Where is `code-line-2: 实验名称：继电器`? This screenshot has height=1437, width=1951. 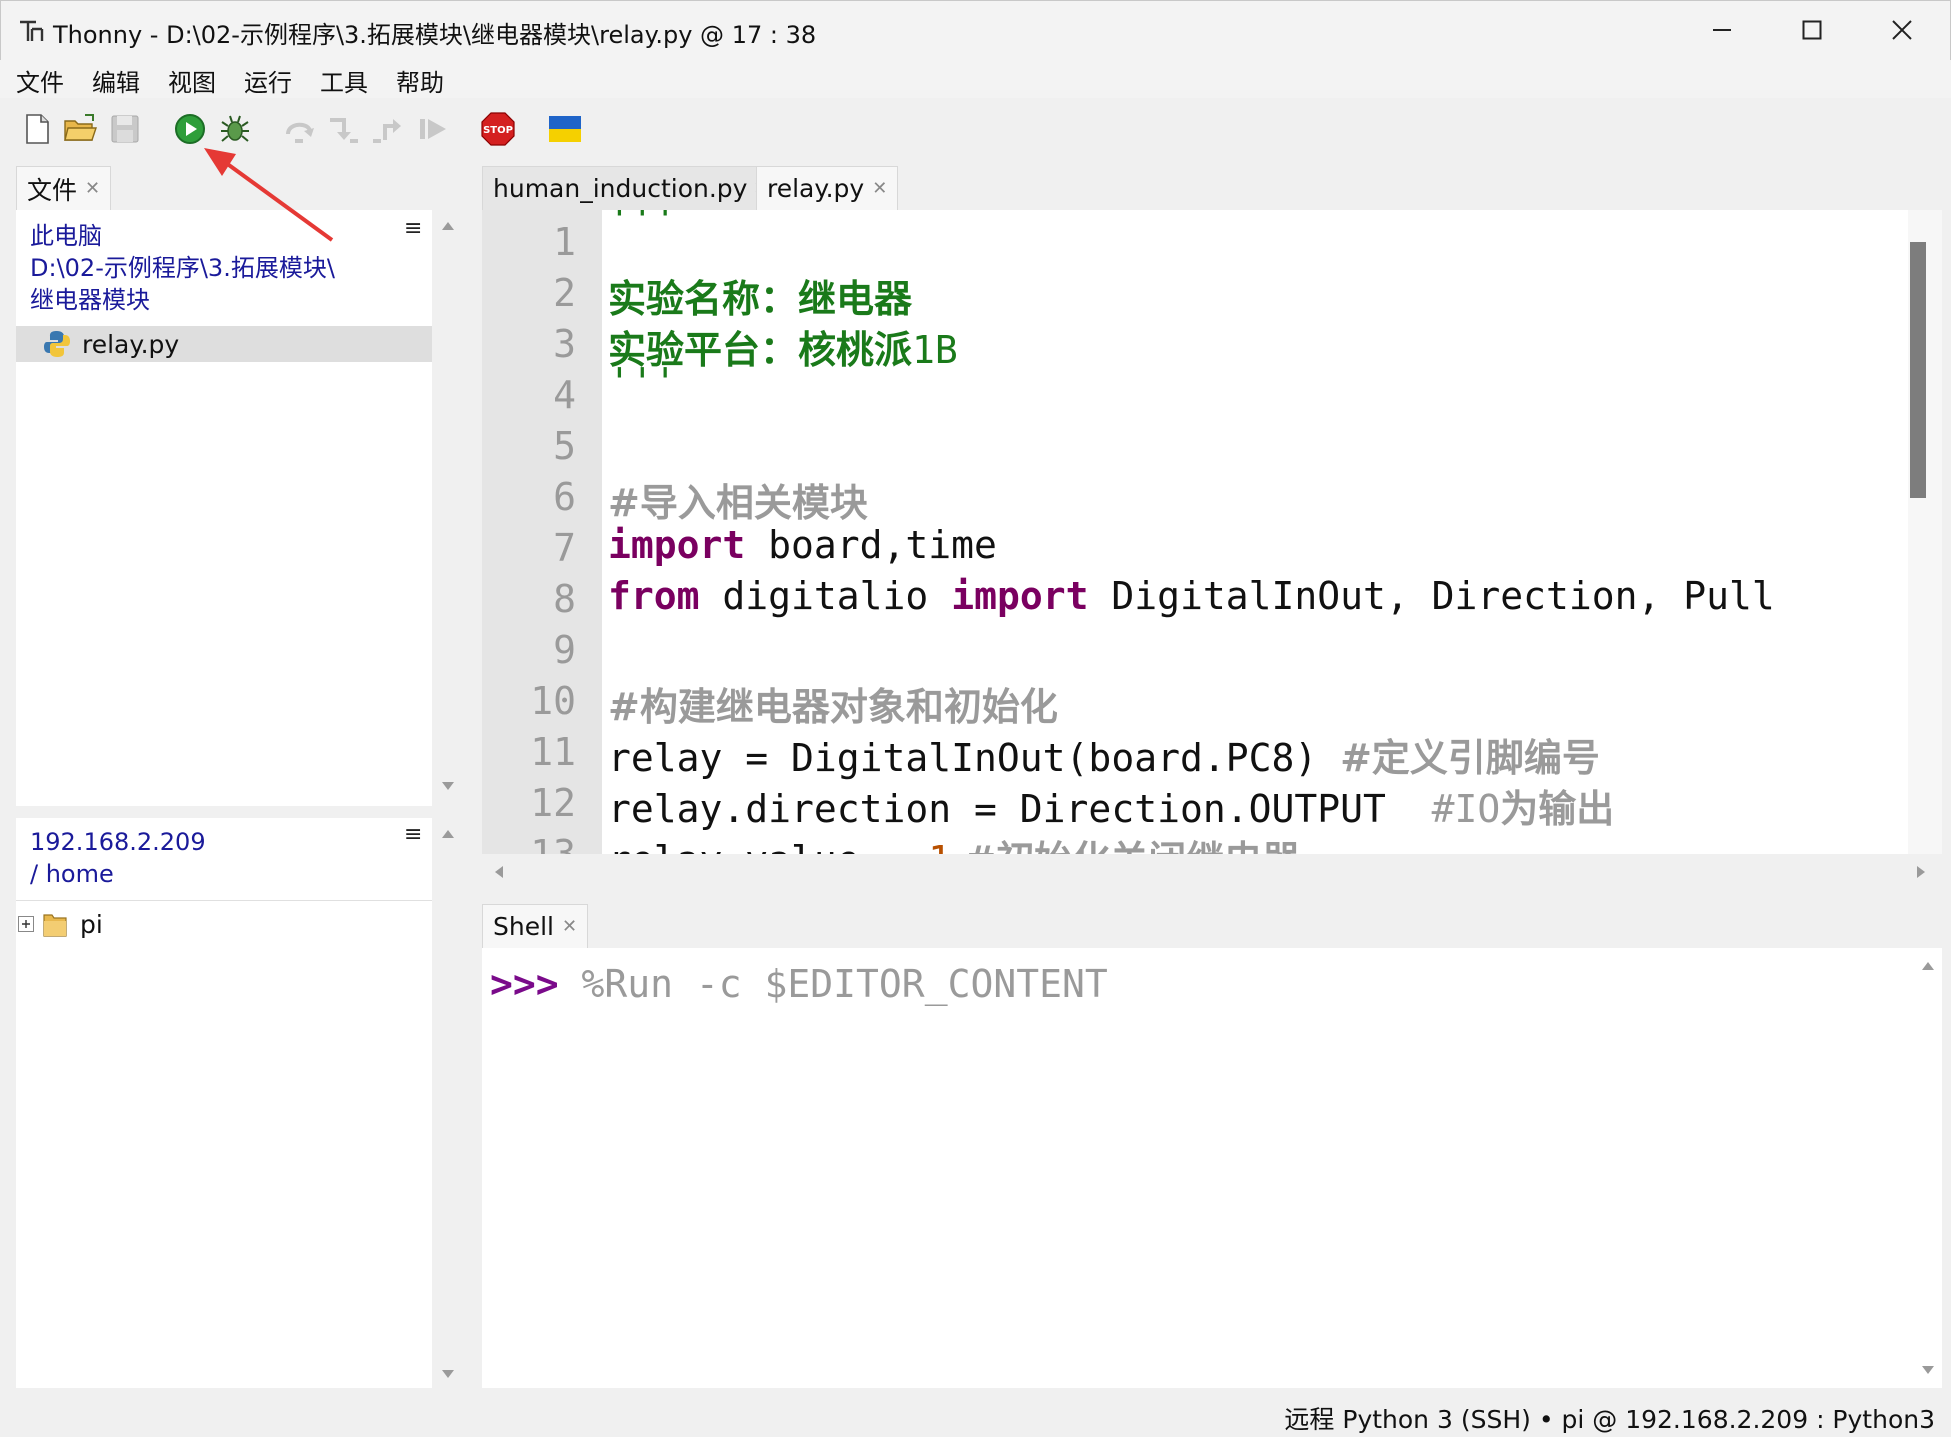 code-line-2: 实验名称：继电器 is located at coordinates (760, 295).